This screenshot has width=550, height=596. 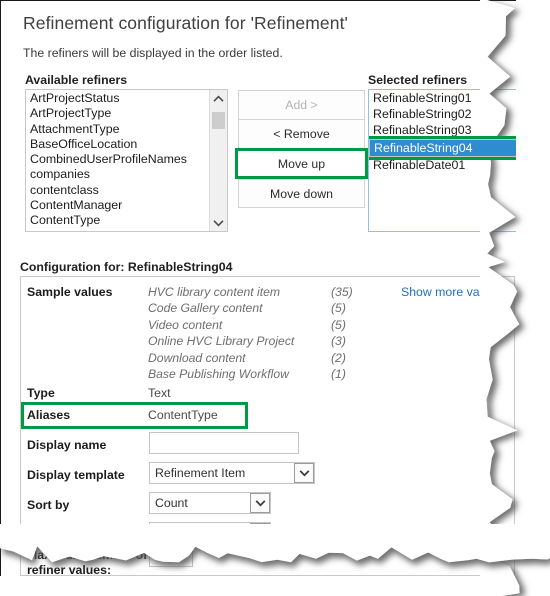 I want to click on sort-direction-select: Descending, so click(x=210, y=533).